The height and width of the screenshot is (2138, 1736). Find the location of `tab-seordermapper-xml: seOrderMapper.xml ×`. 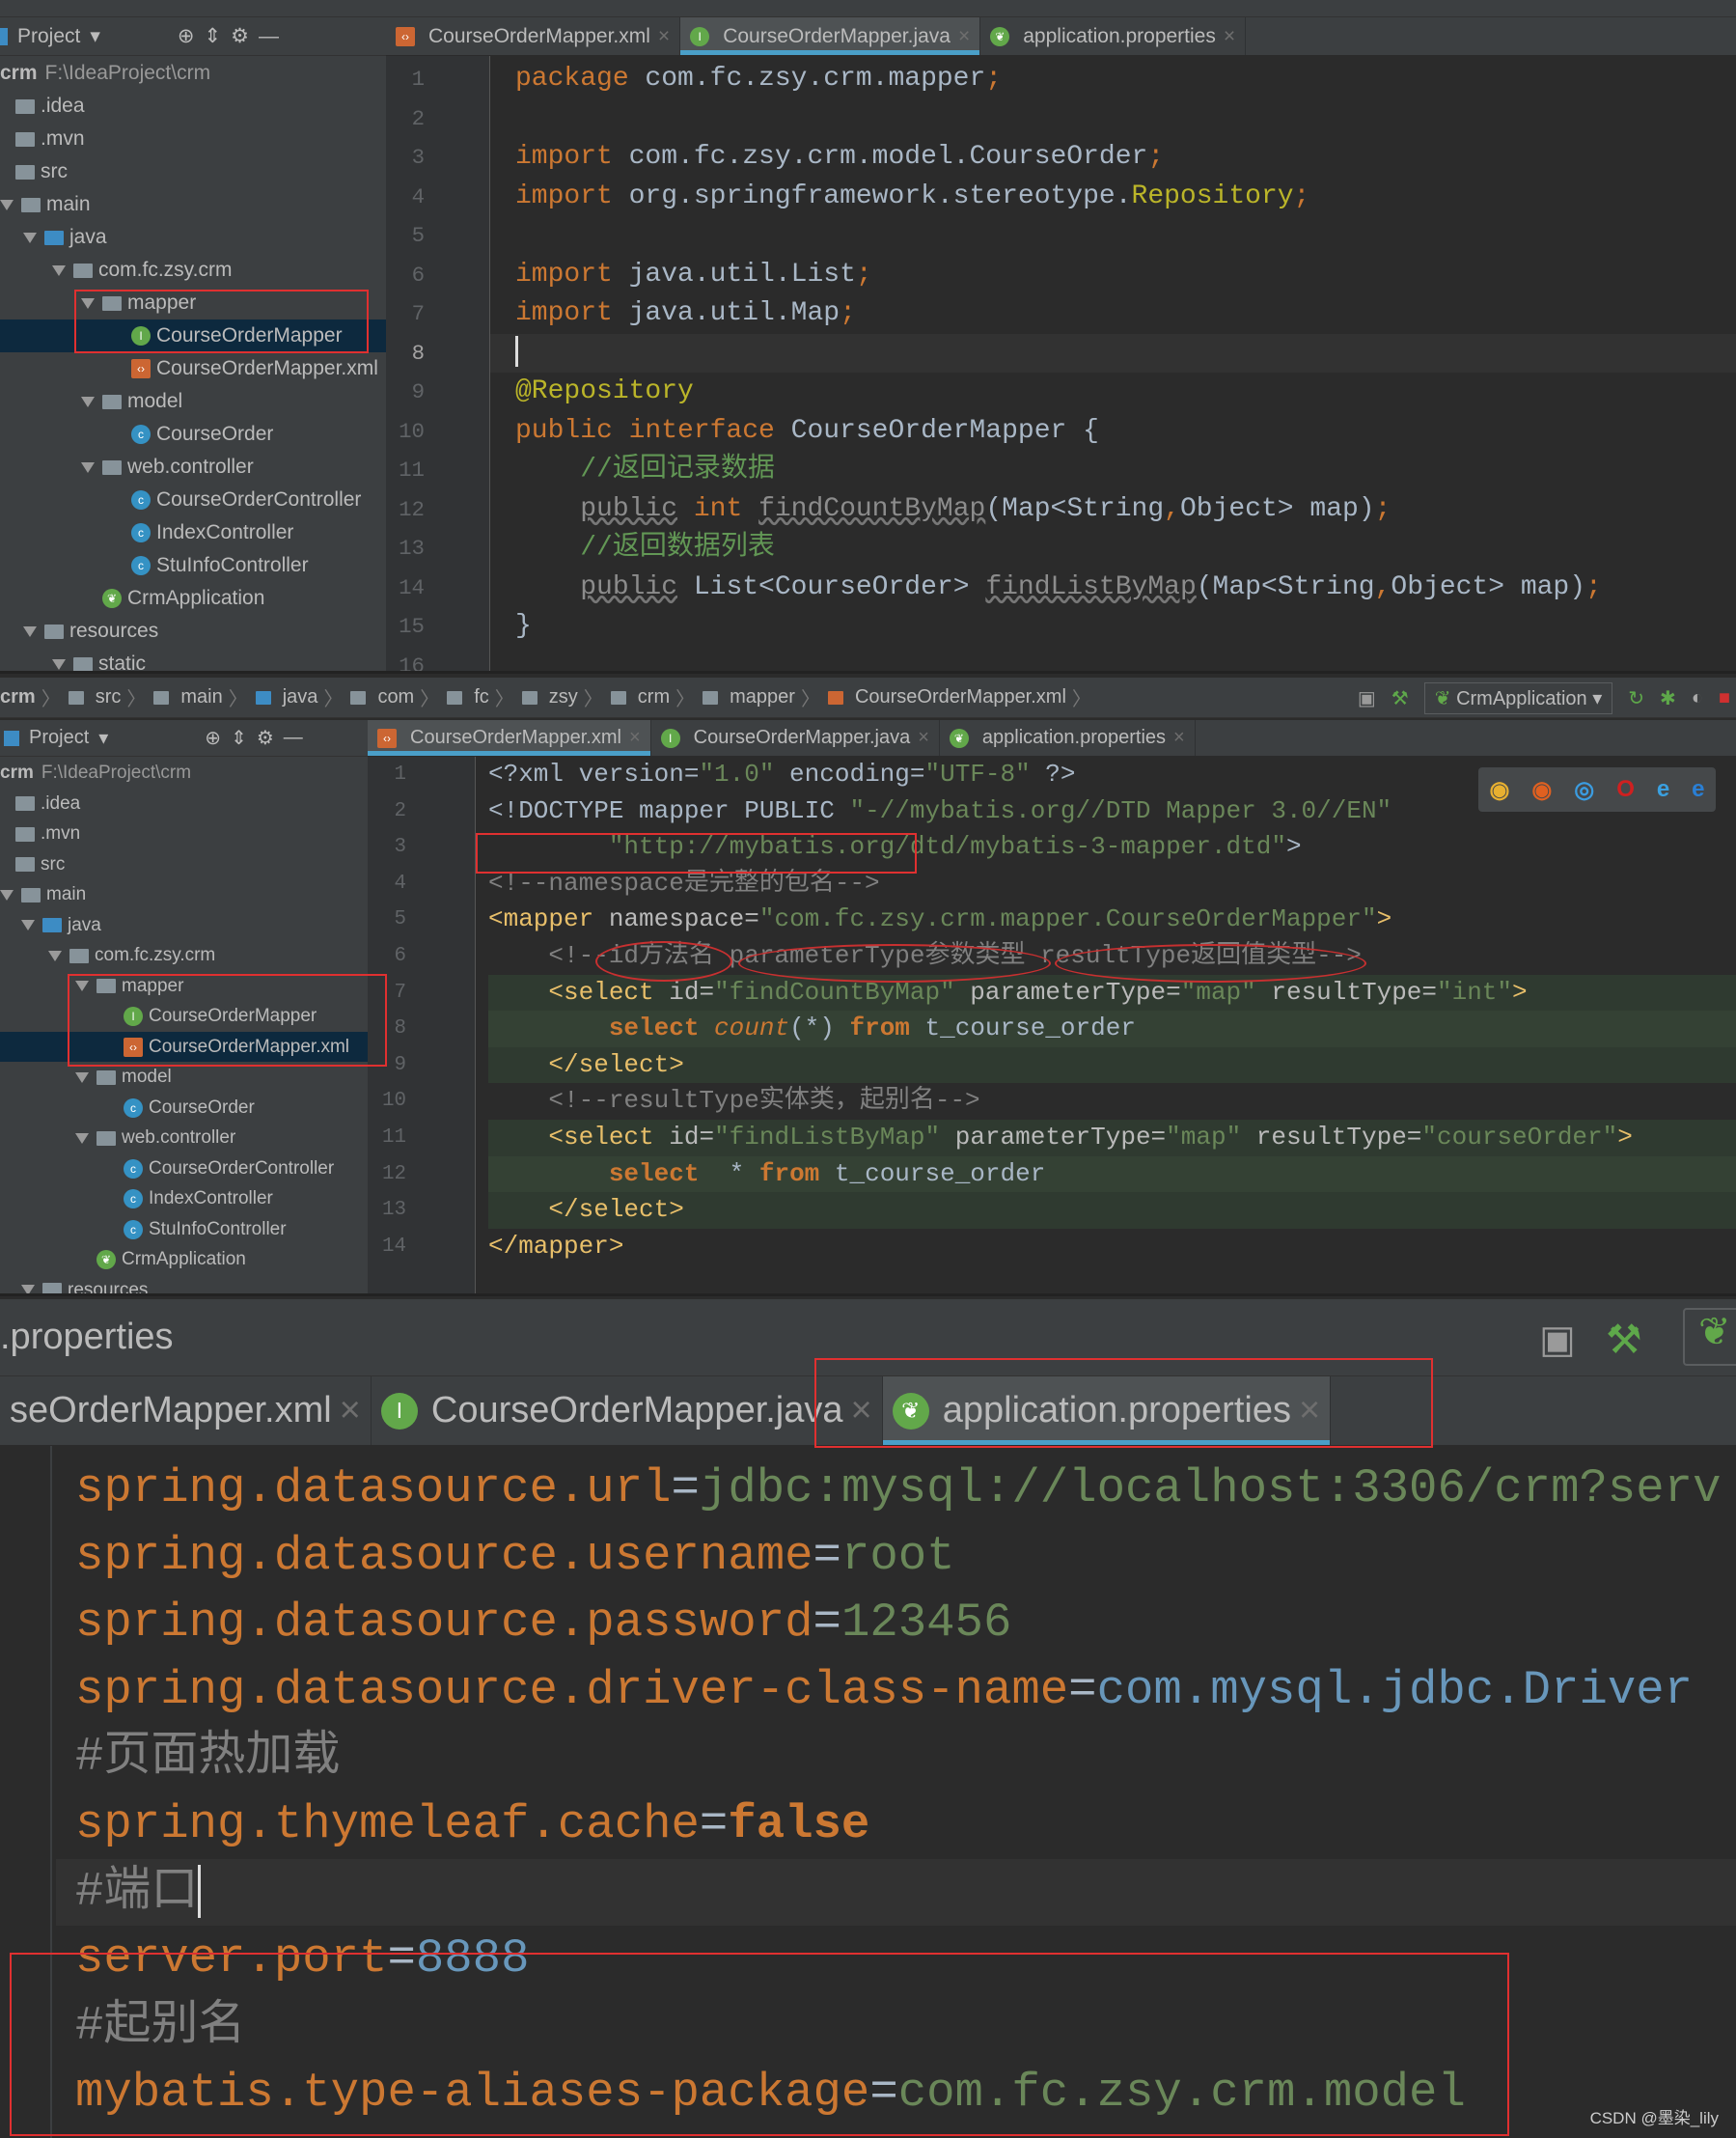

tab-seordermapper-xml: seOrderMapper.xml × is located at coordinates (186, 1410).